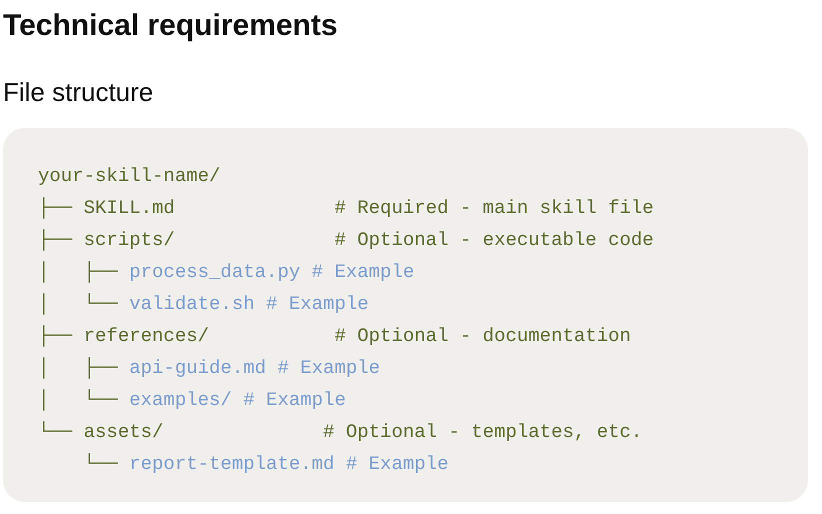  I want to click on subsection-heading: File structure, so click(78, 92).